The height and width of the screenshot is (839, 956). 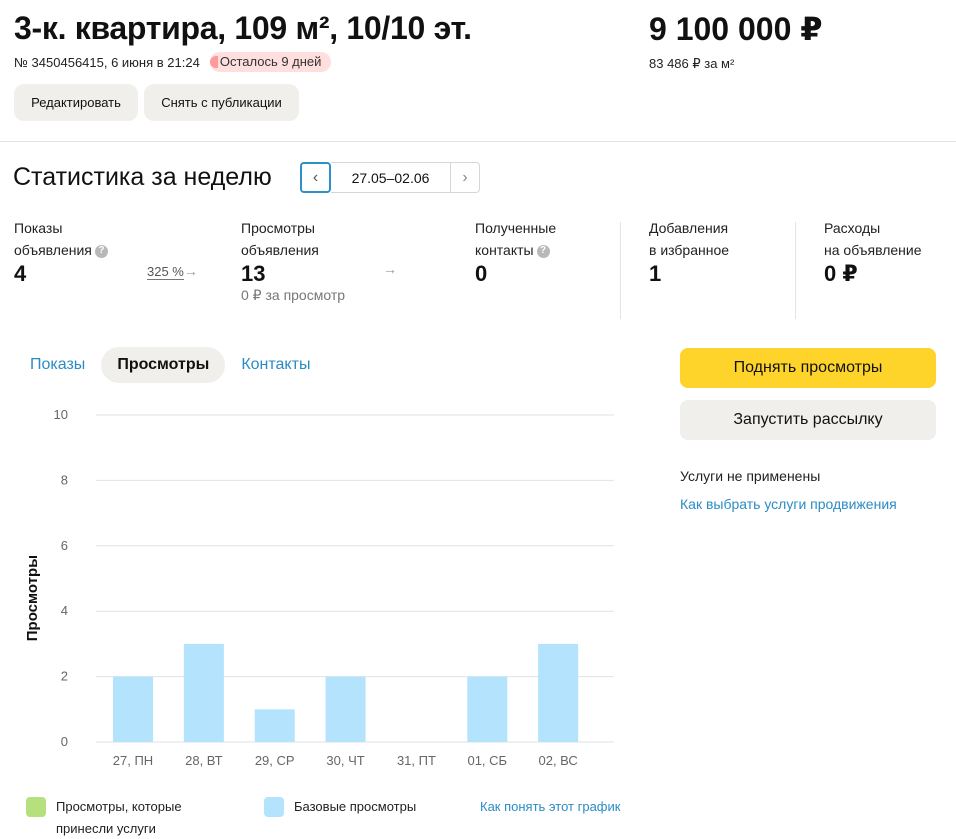 I want to click on chart-help-link: Как понять этот график, so click(x=550, y=807).